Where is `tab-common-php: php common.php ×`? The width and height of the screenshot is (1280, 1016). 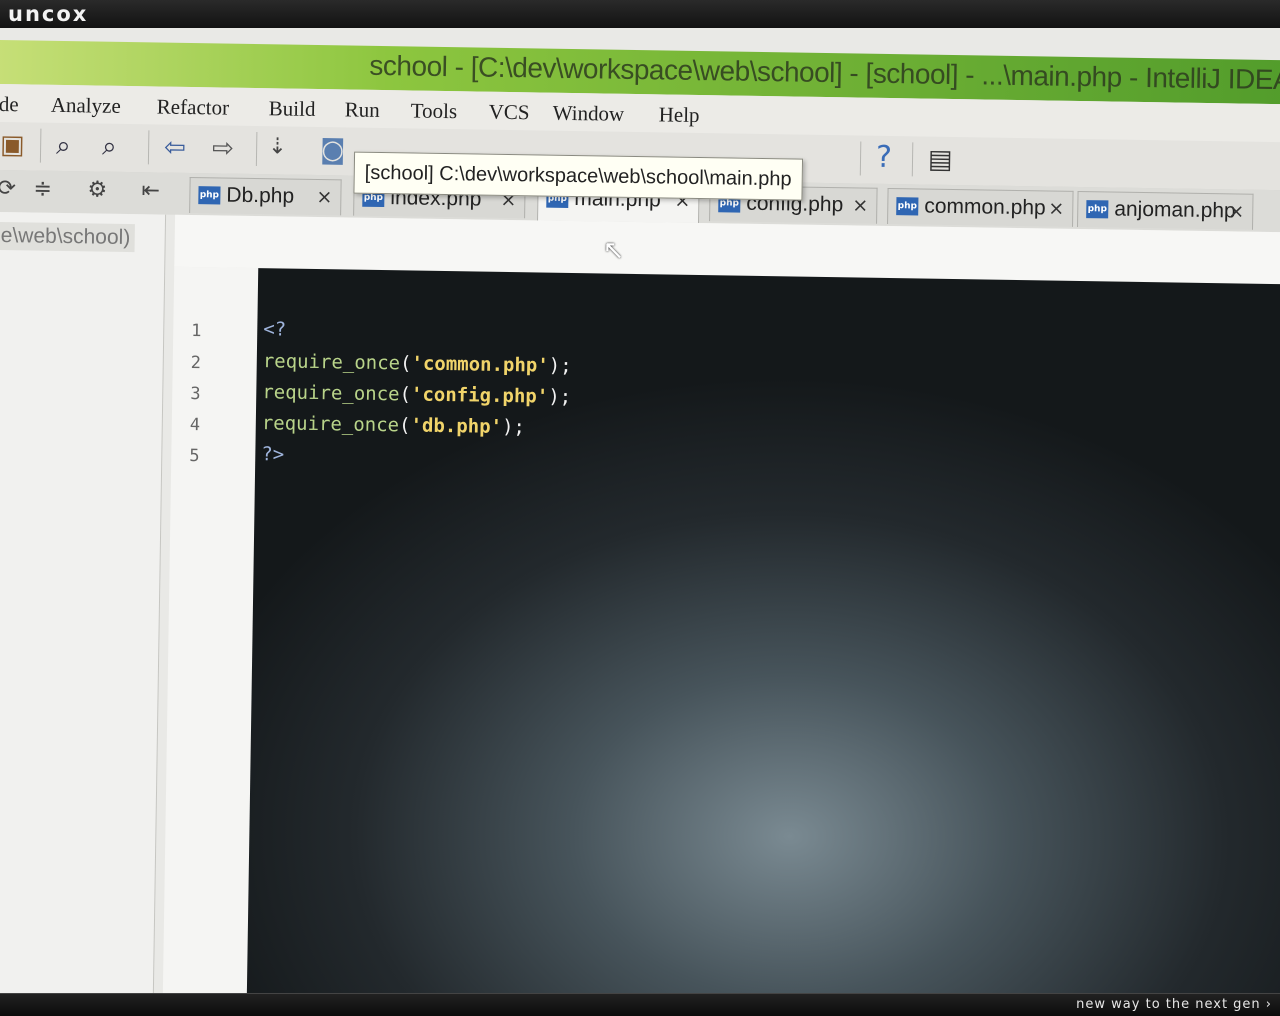 tab-common-php: php common.php × is located at coordinates (980, 207).